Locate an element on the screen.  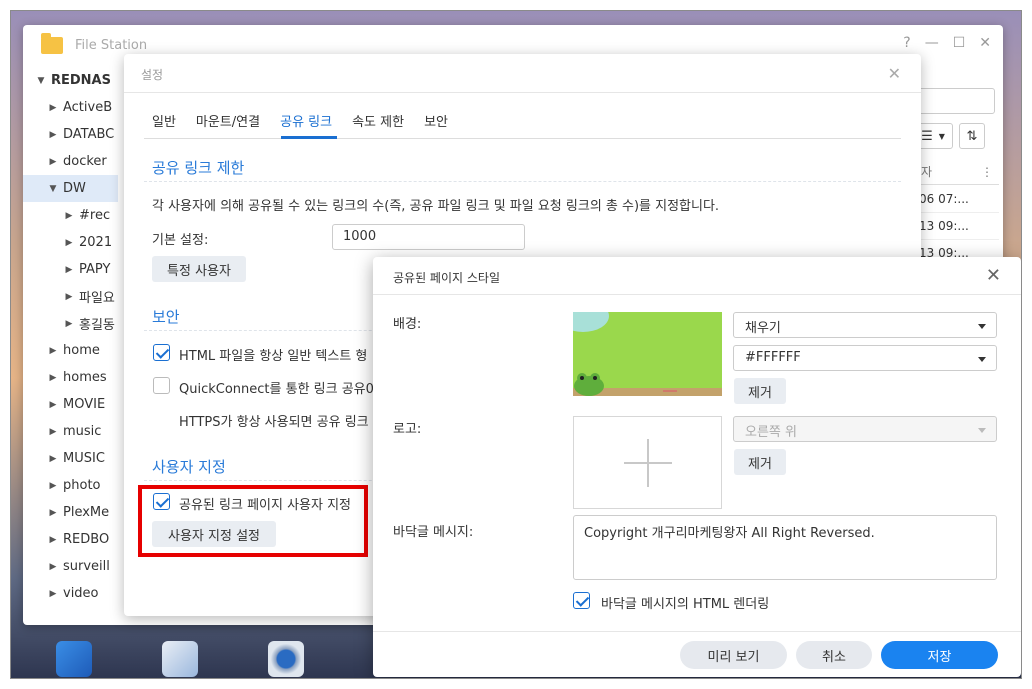
default-limit-field: 1000 is located at coordinates (428, 237).